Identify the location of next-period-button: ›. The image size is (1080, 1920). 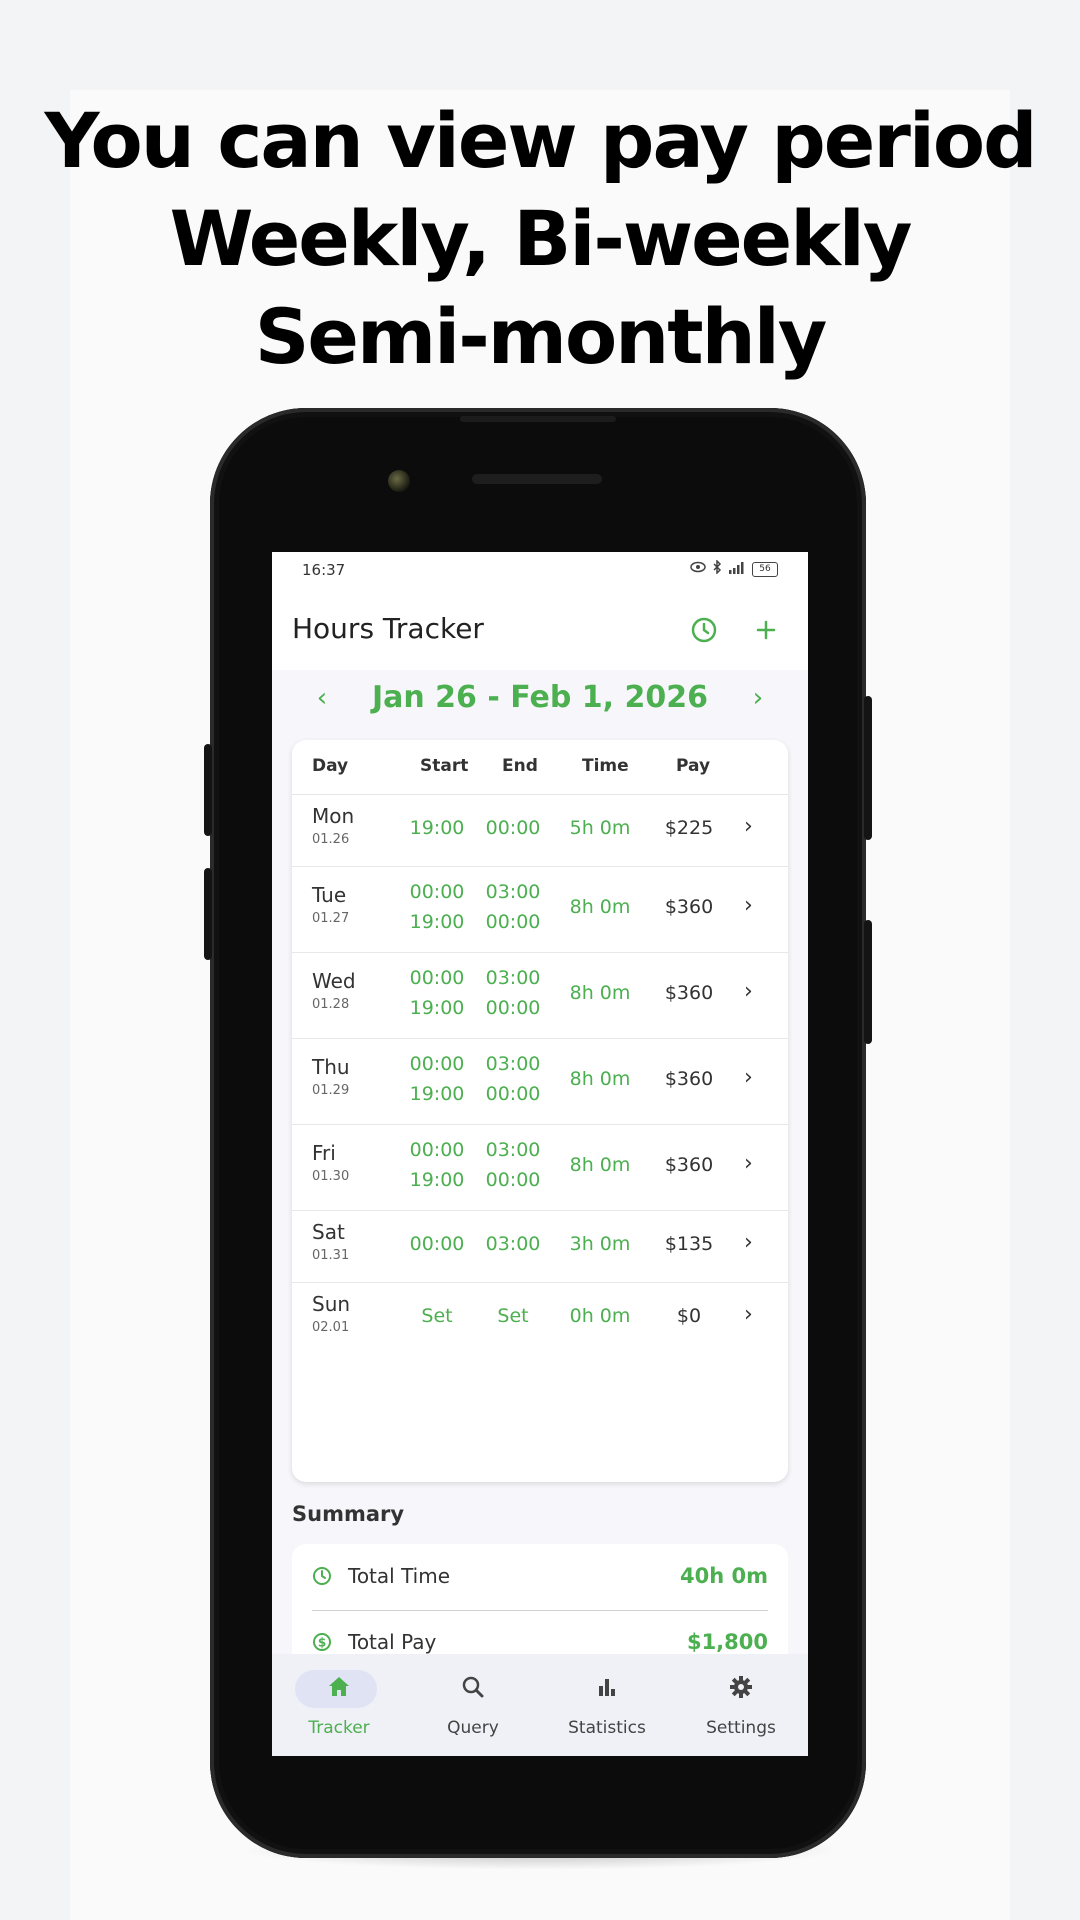
(758, 698).